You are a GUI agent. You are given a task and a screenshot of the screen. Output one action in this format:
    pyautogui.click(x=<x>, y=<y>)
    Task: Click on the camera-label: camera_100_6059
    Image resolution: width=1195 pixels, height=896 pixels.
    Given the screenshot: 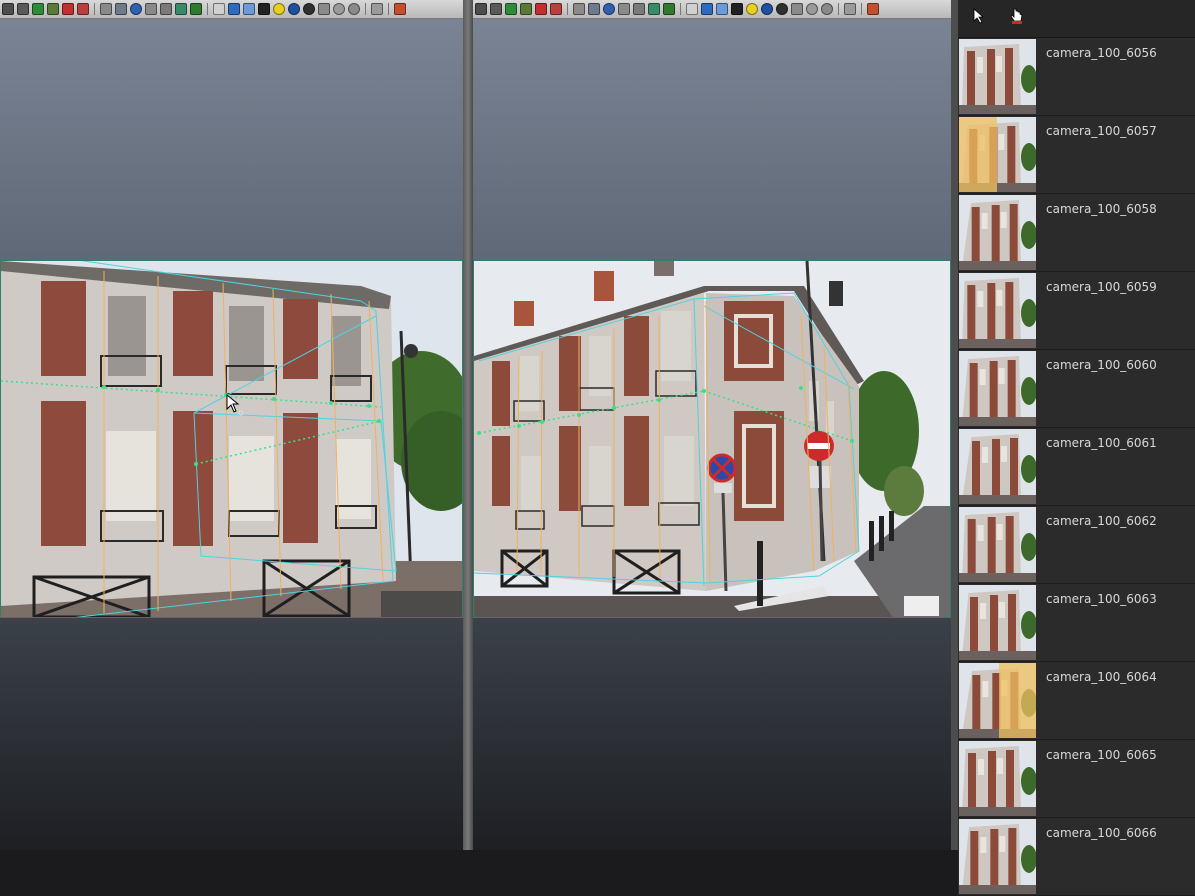 What is the action you would take?
    pyautogui.click(x=1101, y=287)
    